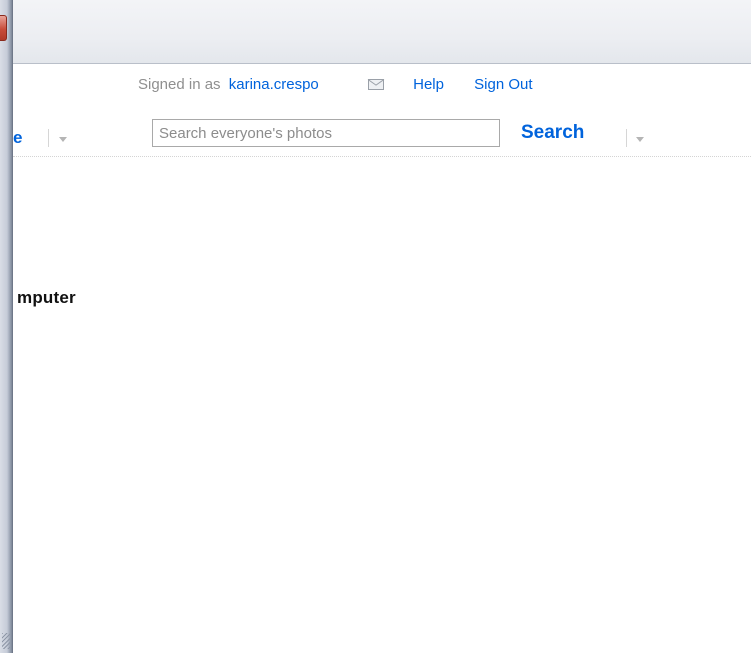 Image resolution: width=751 pixels, height=653 pixels. What do you see at coordinates (46, 297) in the screenshot?
I see `page-heading-fragment: mputer` at bounding box center [46, 297].